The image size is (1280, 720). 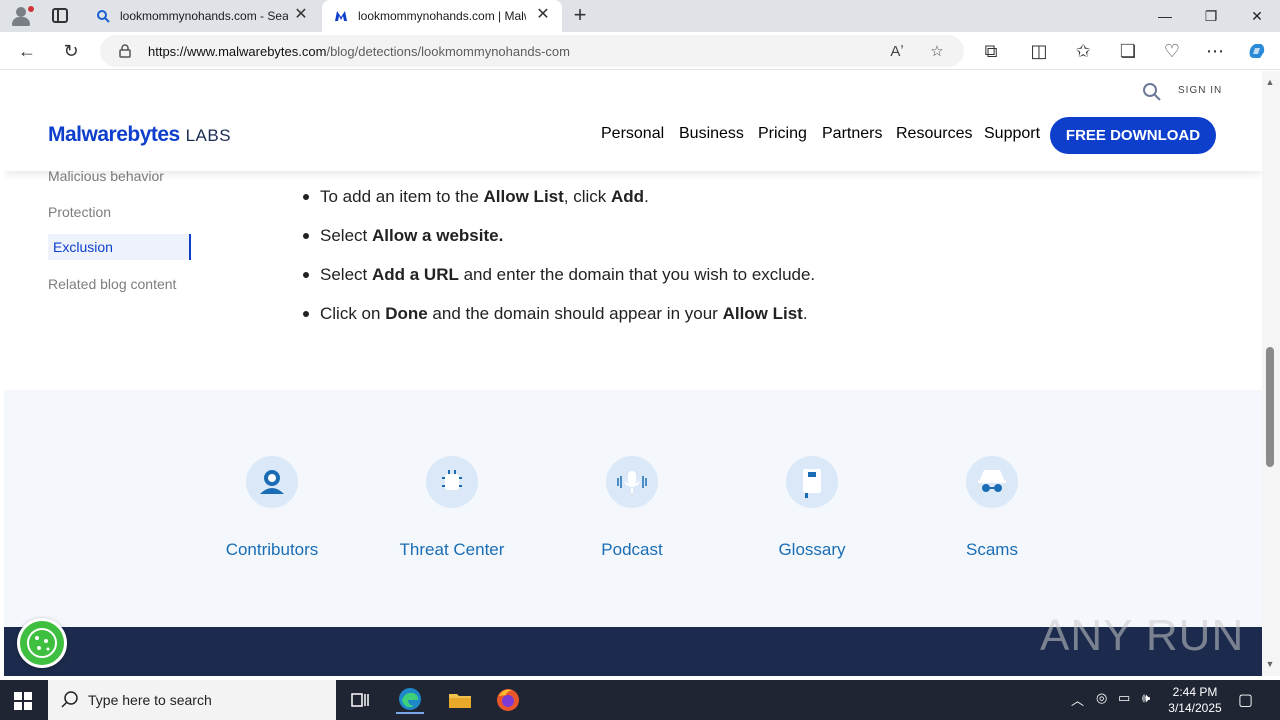 What do you see at coordinates (1165, 16) in the screenshot?
I see `minimize-button: —` at bounding box center [1165, 16].